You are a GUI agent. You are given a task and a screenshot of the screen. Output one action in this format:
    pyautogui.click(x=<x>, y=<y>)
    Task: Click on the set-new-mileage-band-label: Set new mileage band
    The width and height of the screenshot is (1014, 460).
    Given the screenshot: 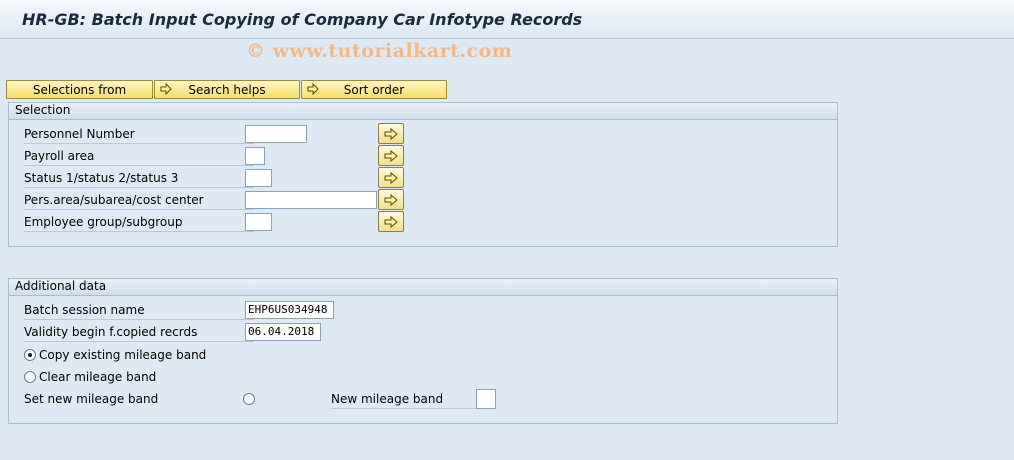 What is the action you would take?
    pyautogui.click(x=91, y=399)
    